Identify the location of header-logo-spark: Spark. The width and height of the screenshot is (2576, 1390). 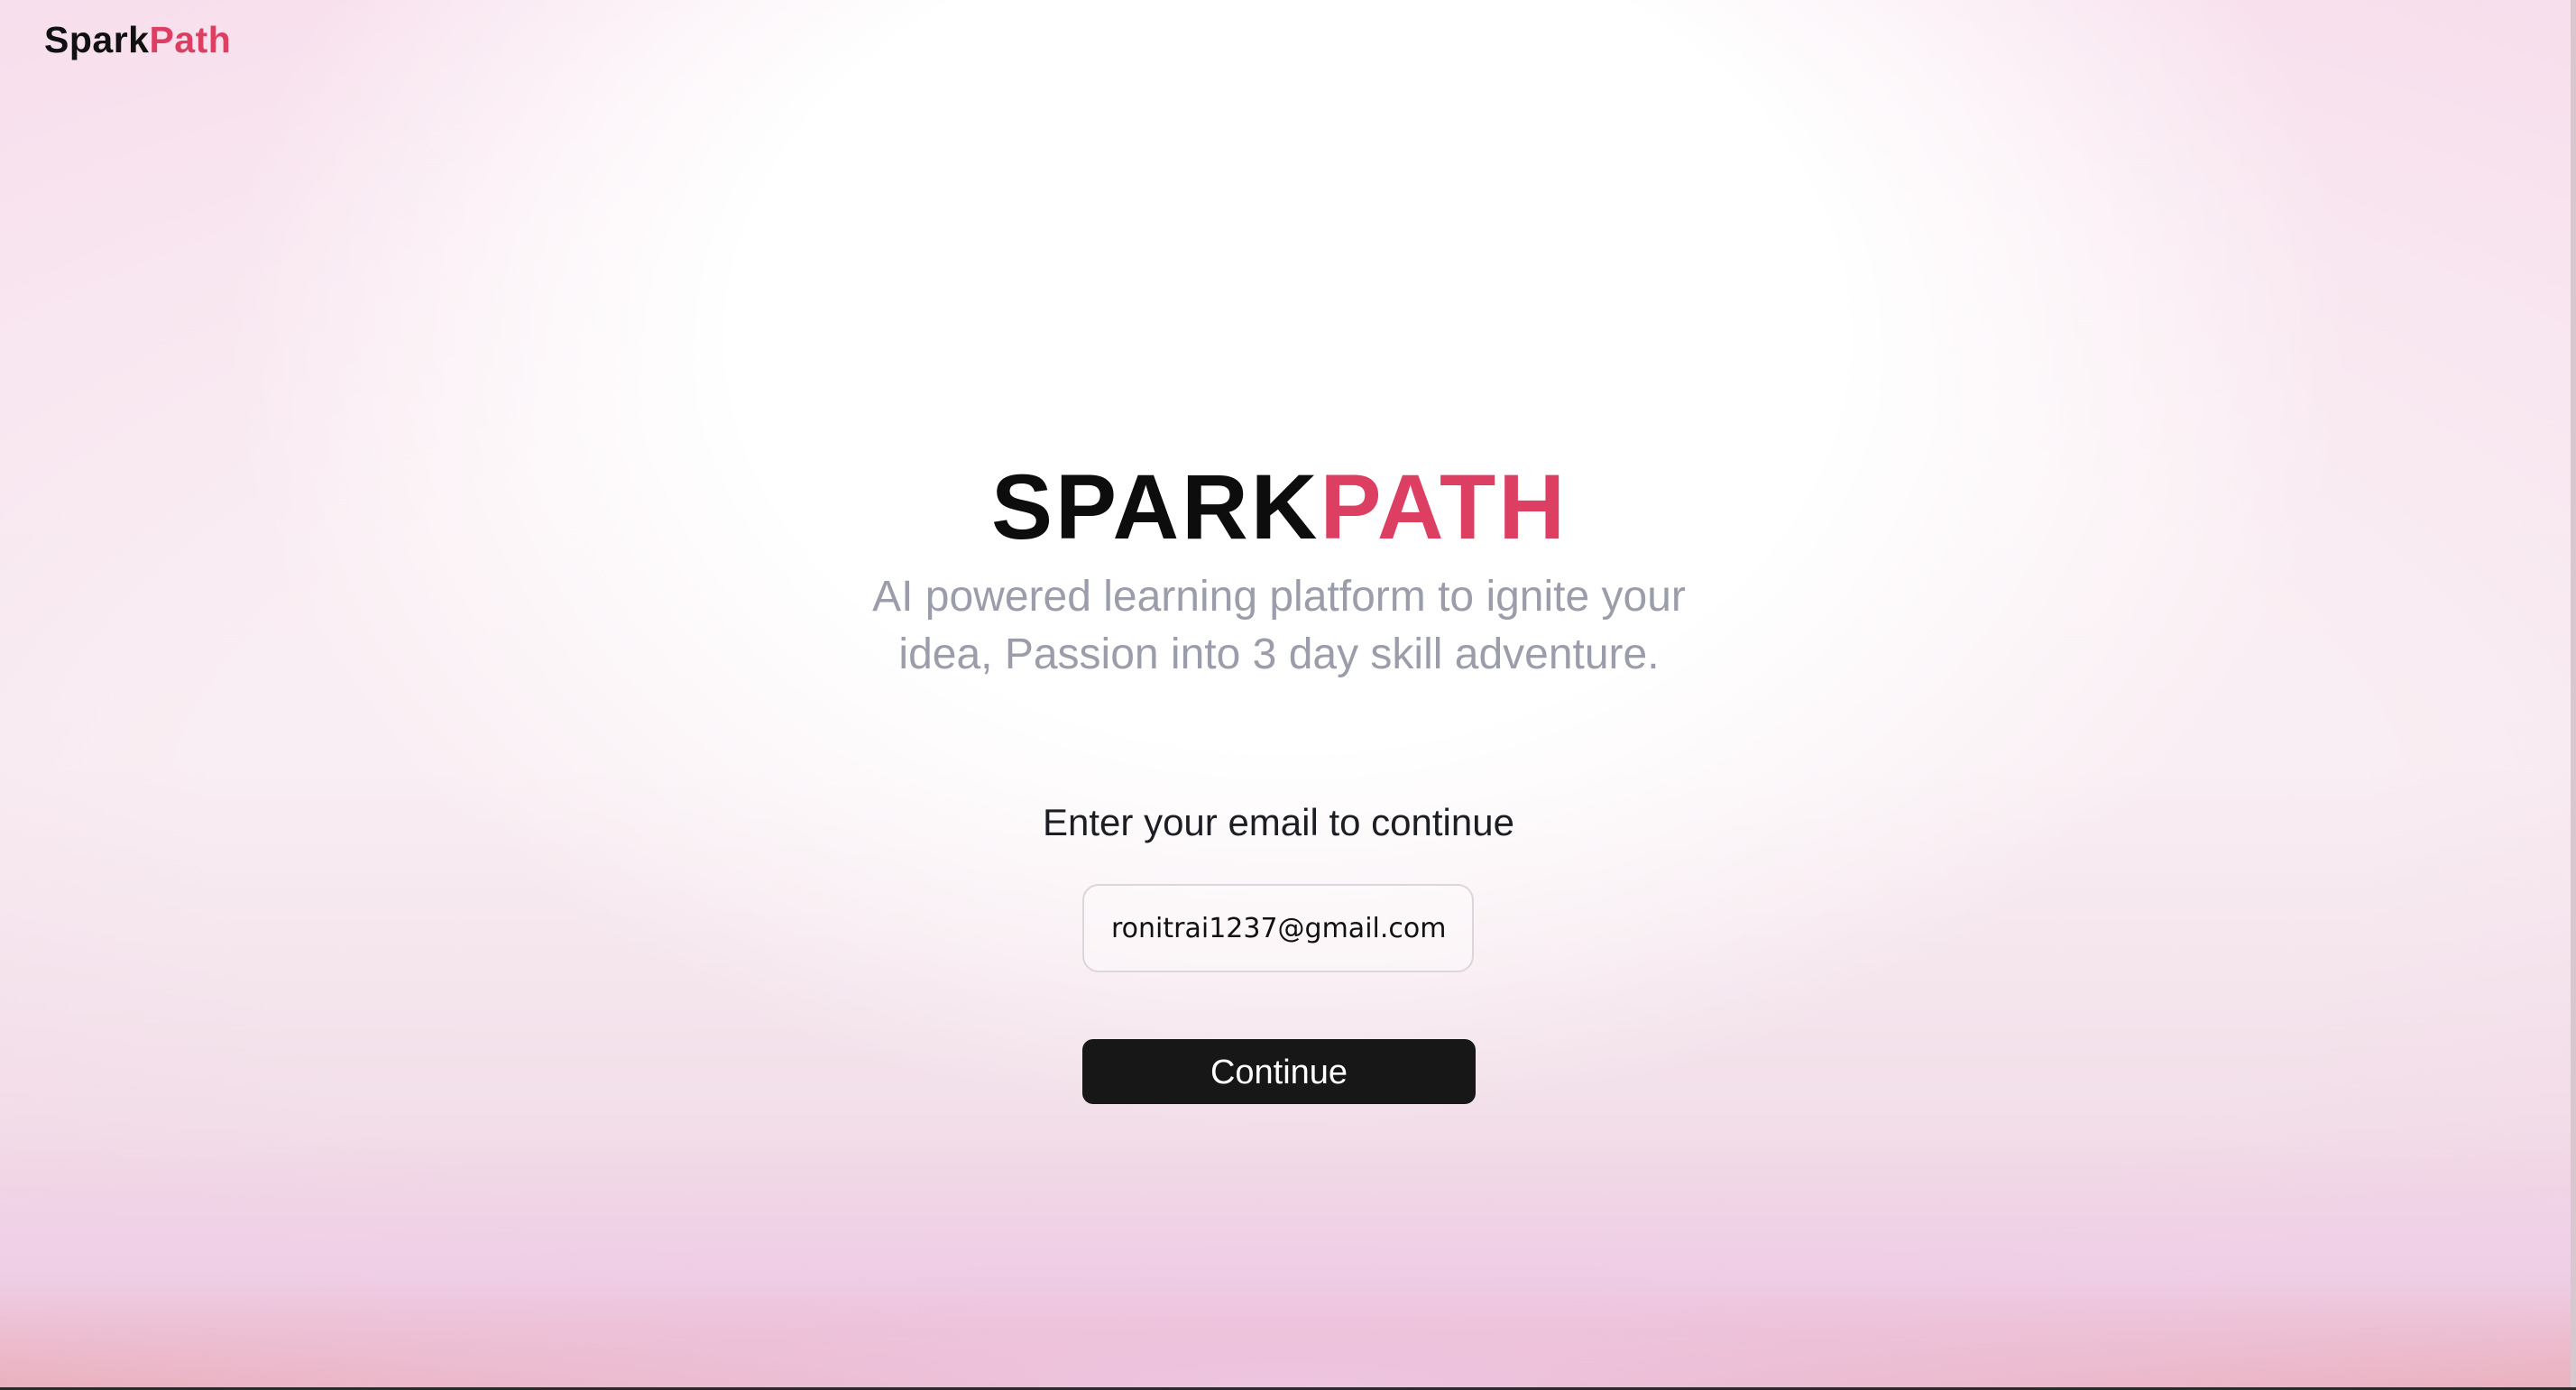
(97, 39).